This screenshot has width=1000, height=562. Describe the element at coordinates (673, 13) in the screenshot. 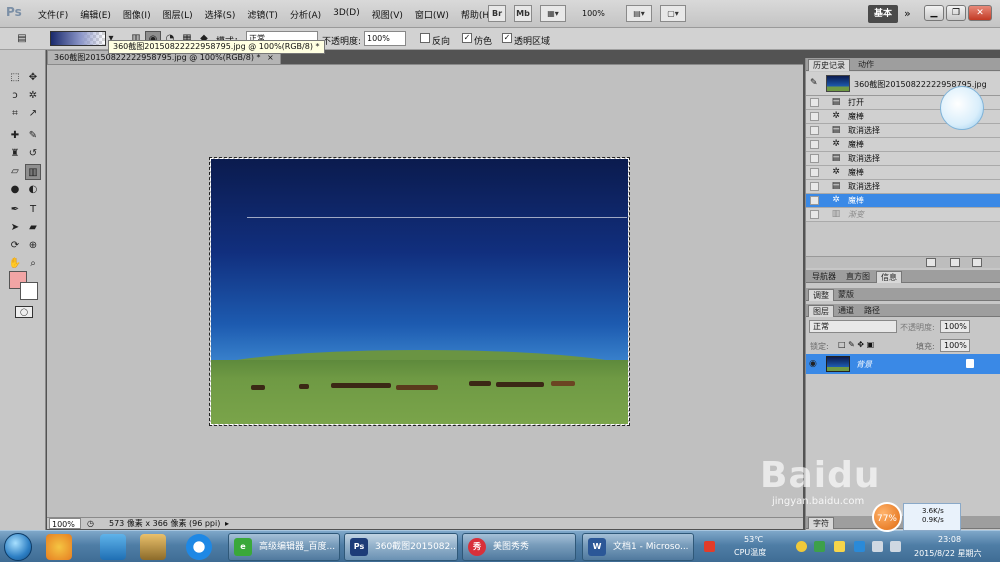

I see `screen-mode-button: ▢▾` at that location.